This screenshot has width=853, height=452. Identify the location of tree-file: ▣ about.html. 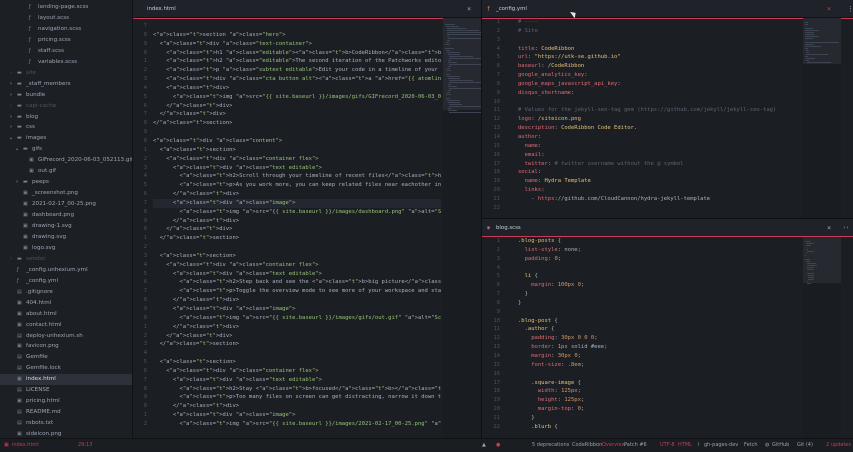
(66, 314).